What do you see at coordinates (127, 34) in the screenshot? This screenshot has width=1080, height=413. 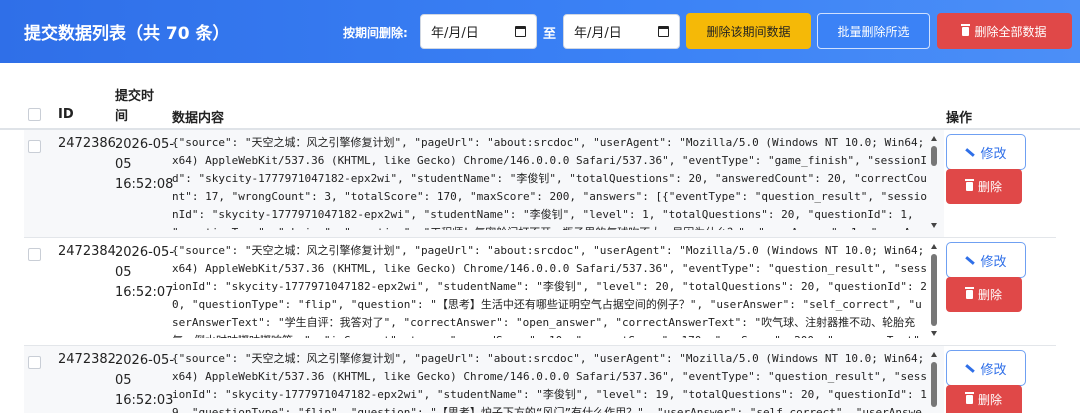 I see `page-title: 提交数据列表（共 70 条）` at bounding box center [127, 34].